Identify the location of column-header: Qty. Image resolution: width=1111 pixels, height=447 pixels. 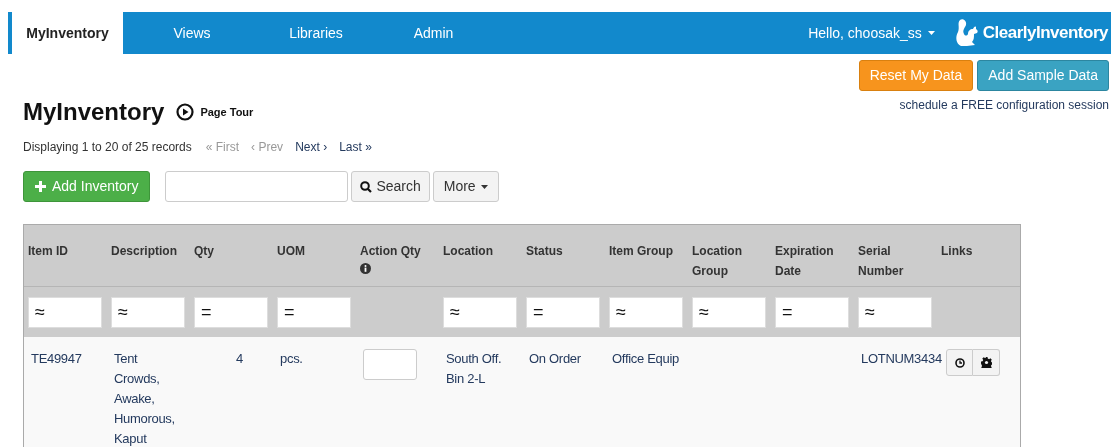
(204, 251).